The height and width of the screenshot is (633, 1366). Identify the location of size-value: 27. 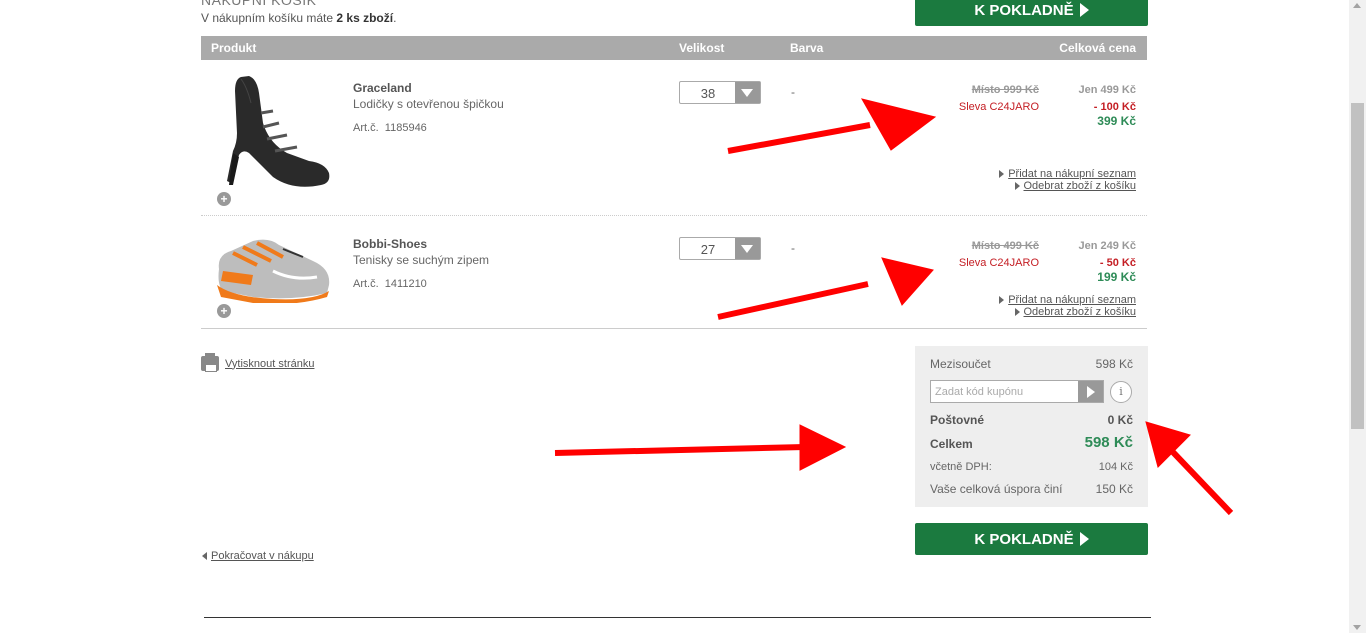
(708, 249).